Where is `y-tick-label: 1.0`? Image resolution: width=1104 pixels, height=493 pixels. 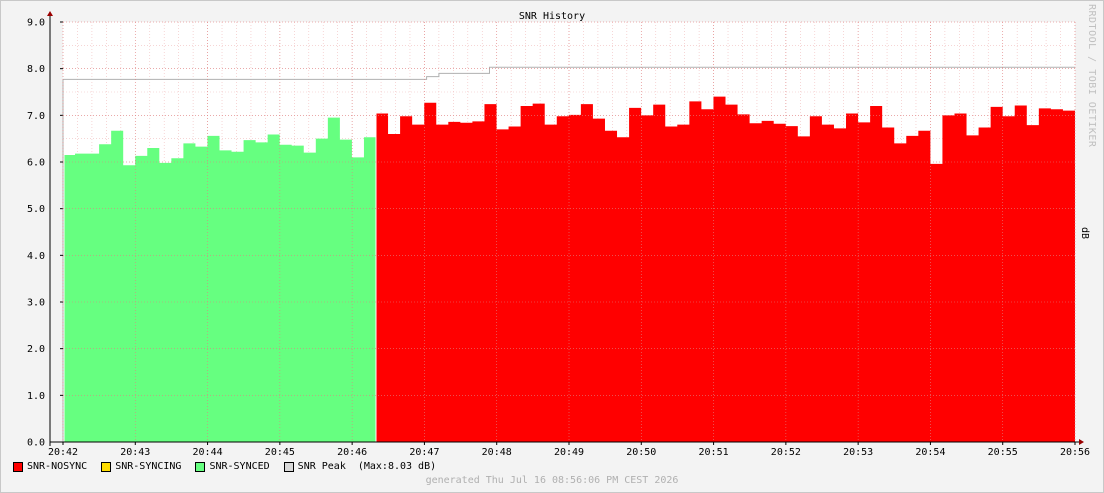 y-tick-label: 1.0 is located at coordinates (36, 396).